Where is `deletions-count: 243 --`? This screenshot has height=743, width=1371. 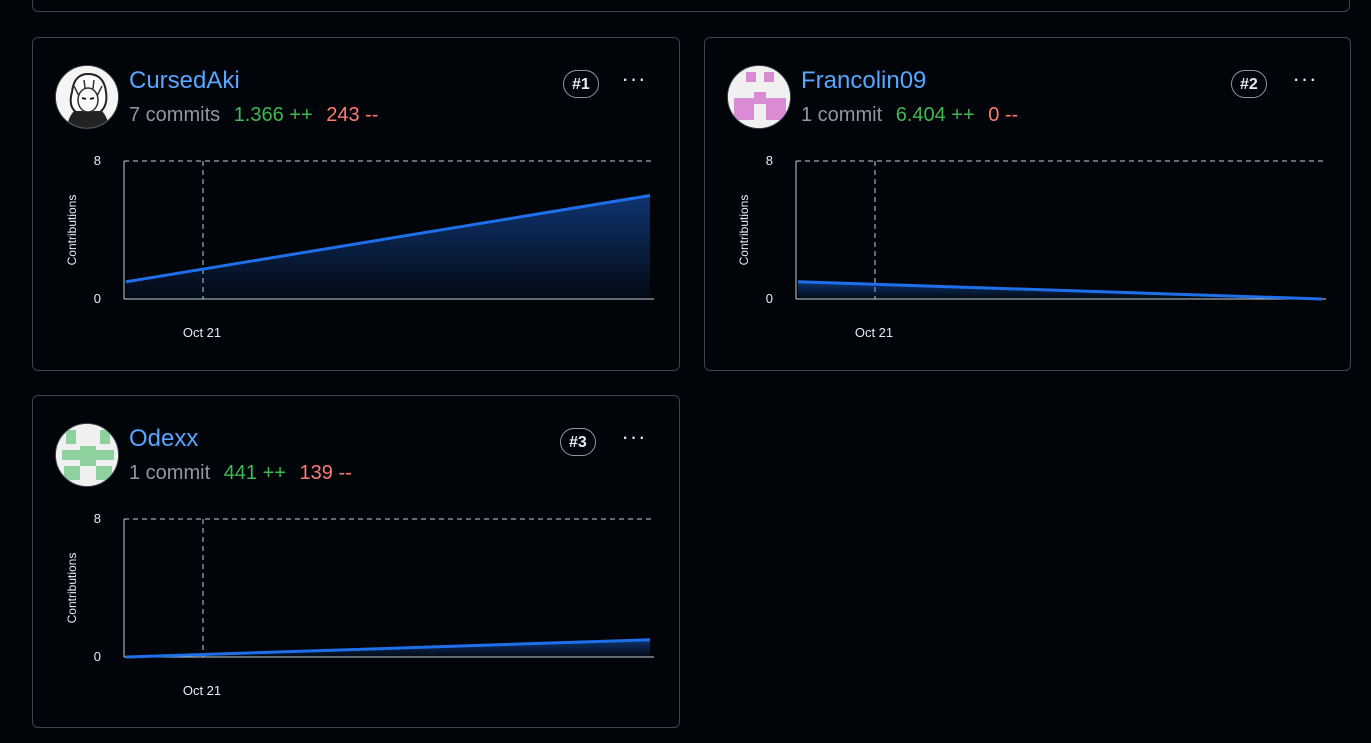 deletions-count: 243 -- is located at coordinates (352, 115).